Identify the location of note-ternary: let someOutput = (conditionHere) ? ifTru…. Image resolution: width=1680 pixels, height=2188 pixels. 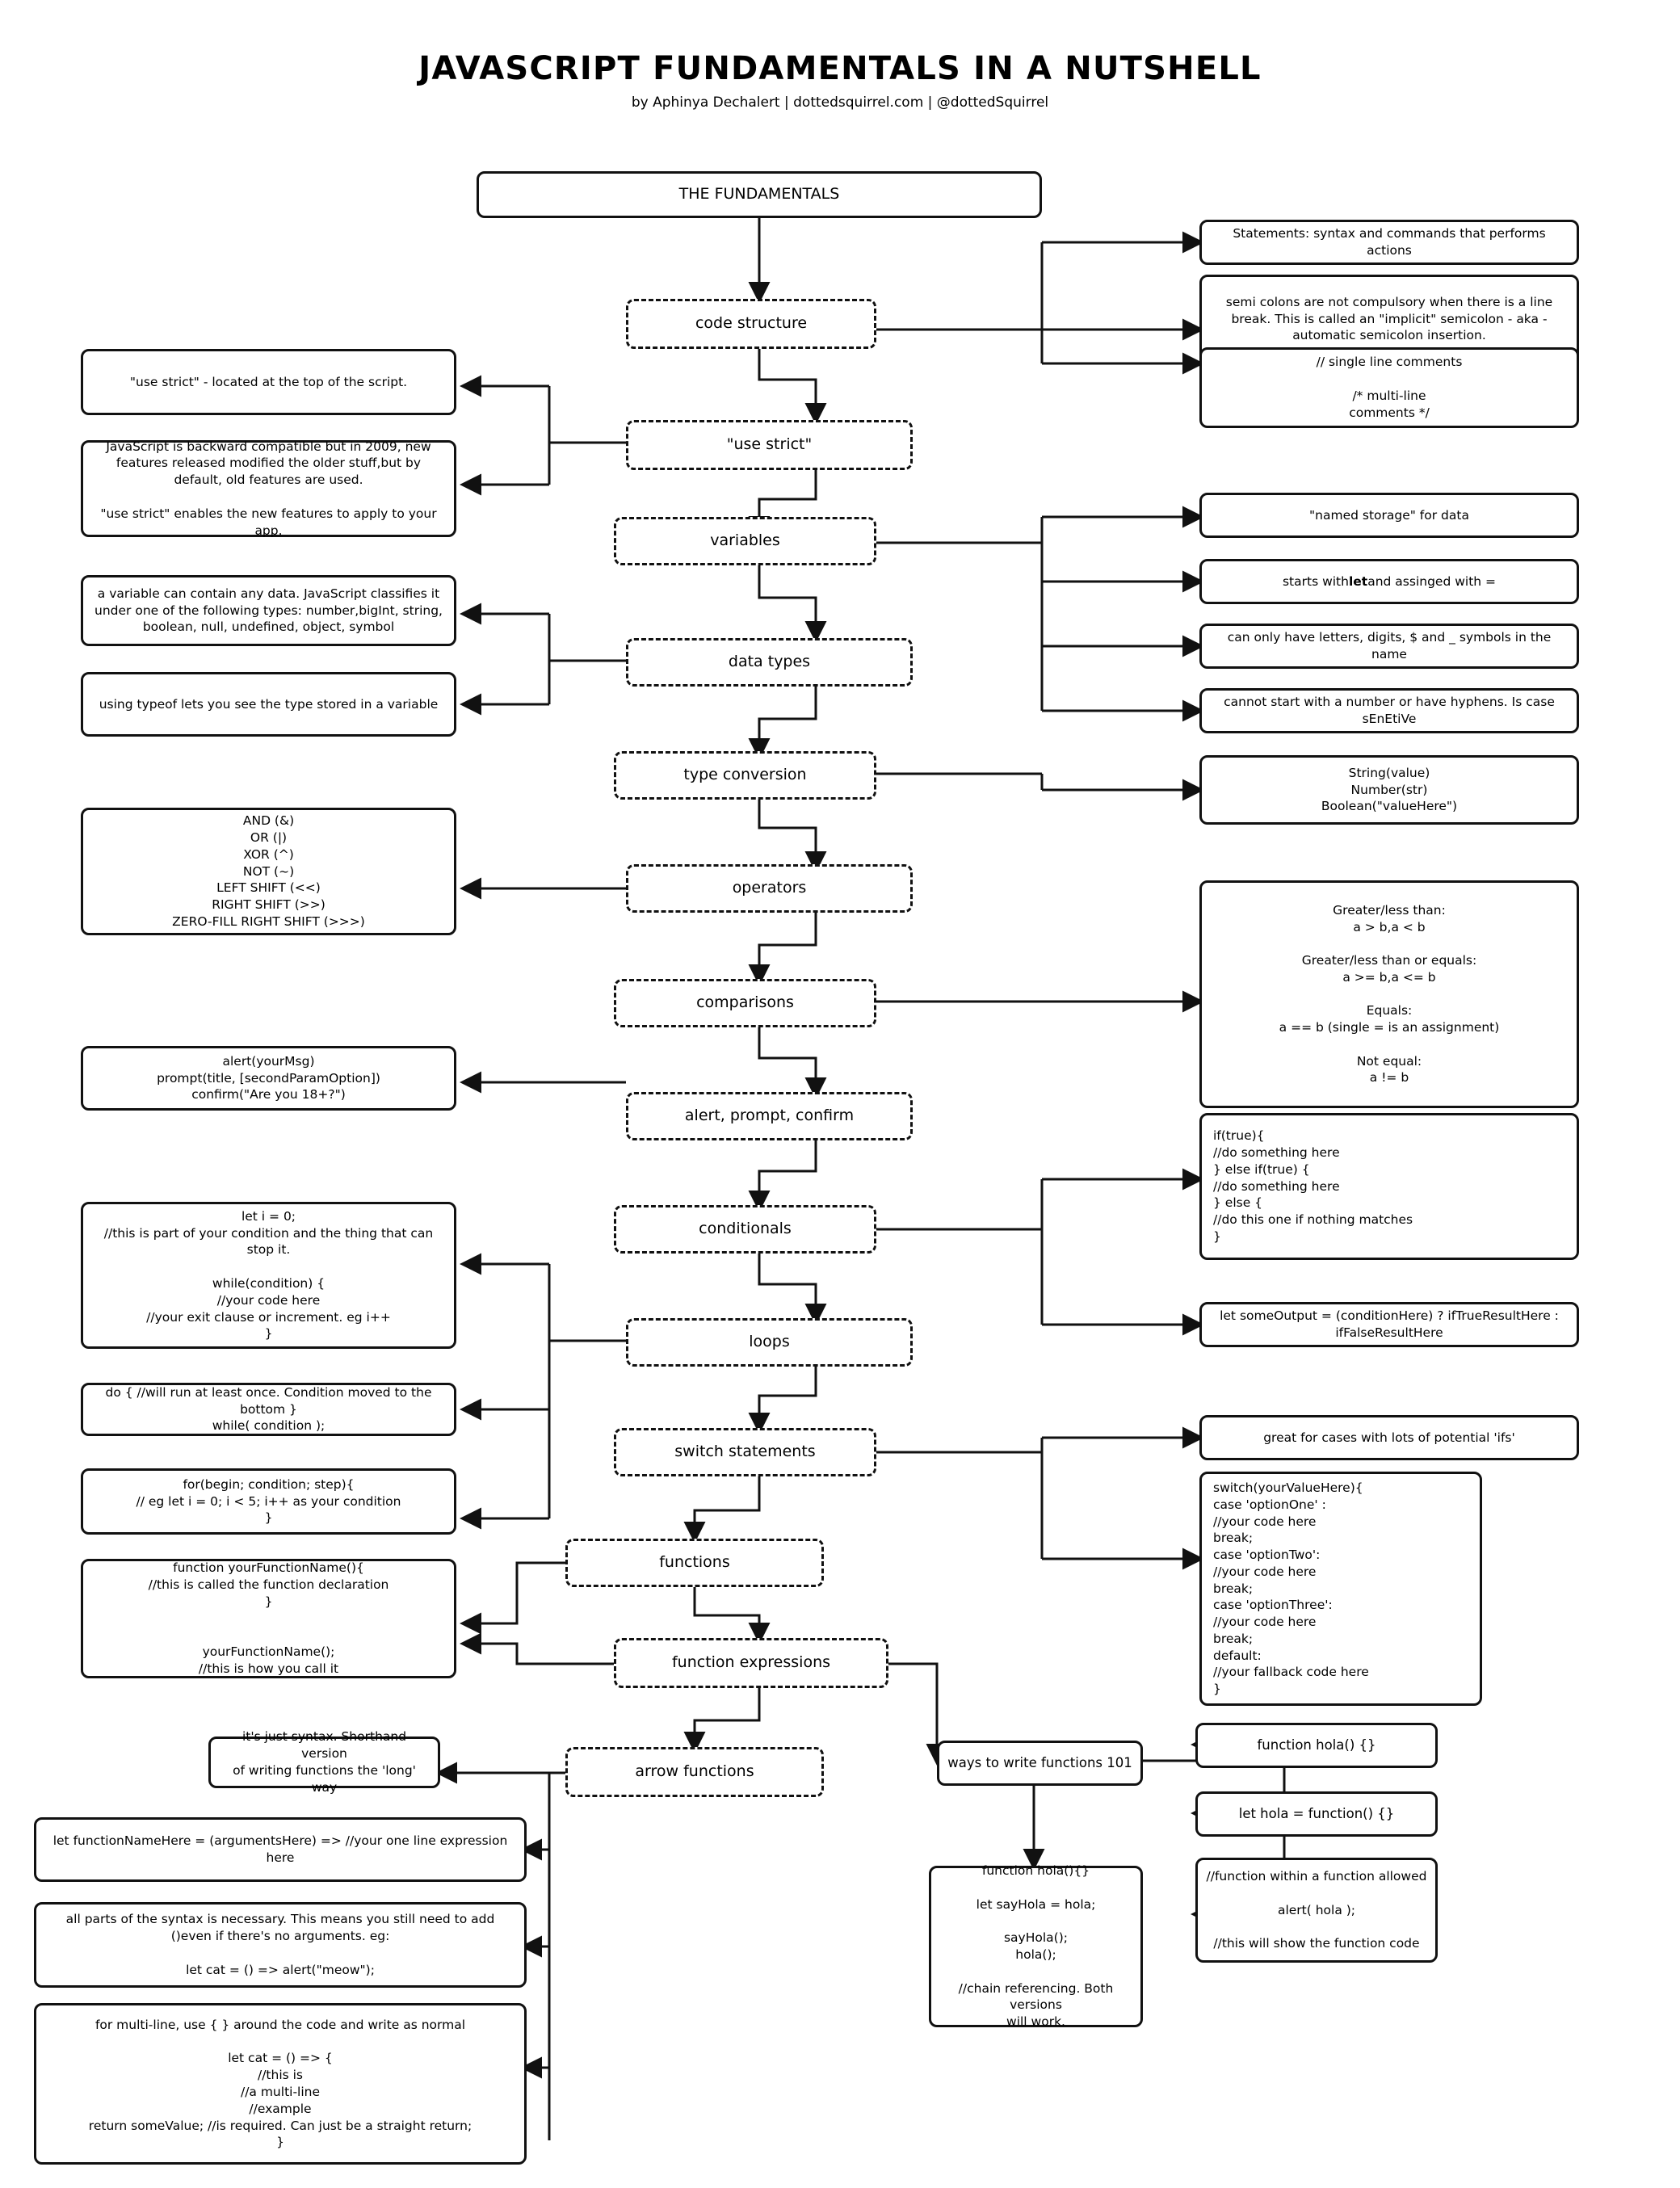
(1389, 1324).